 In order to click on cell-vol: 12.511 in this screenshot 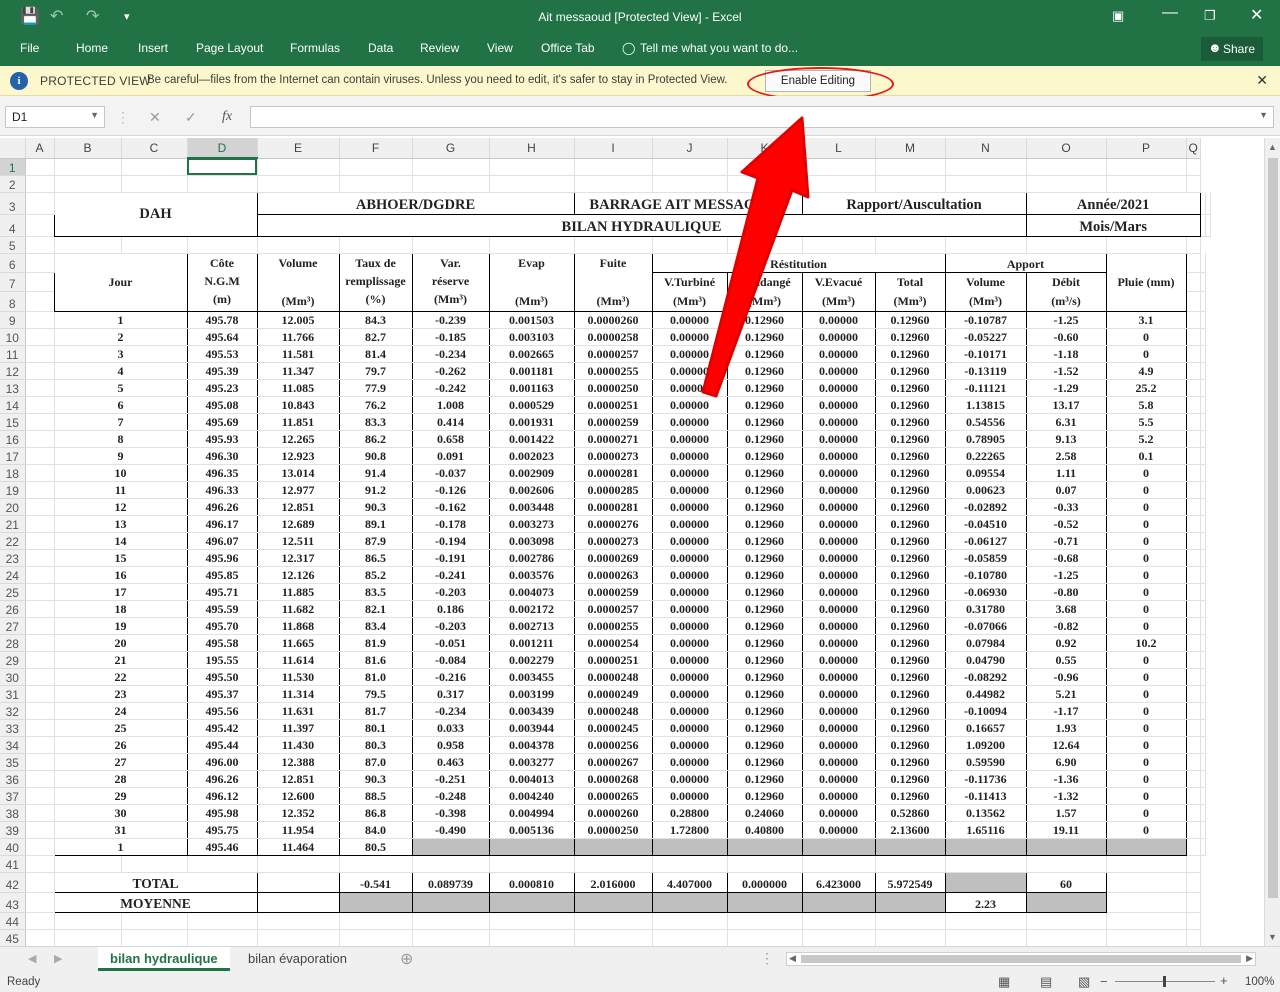, I will do `click(298, 541)`.